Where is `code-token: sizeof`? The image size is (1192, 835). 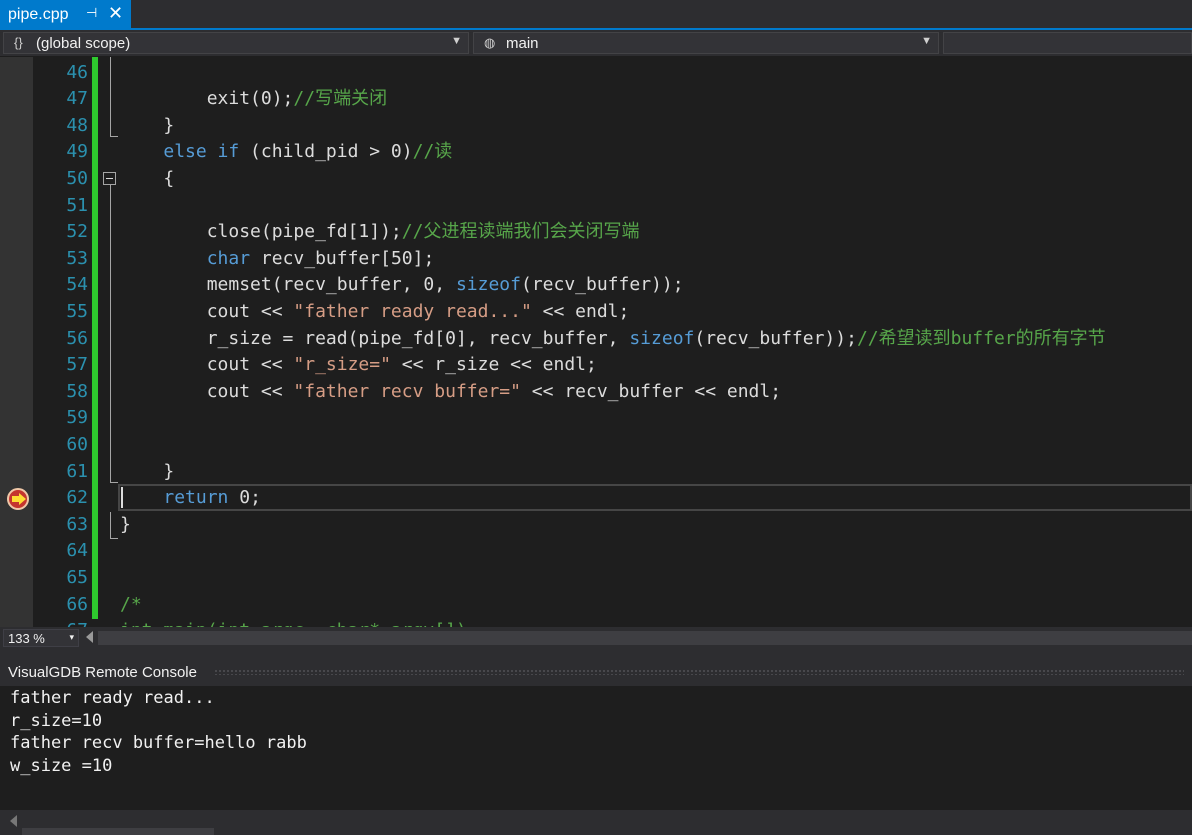
code-token: sizeof is located at coordinates (488, 285).